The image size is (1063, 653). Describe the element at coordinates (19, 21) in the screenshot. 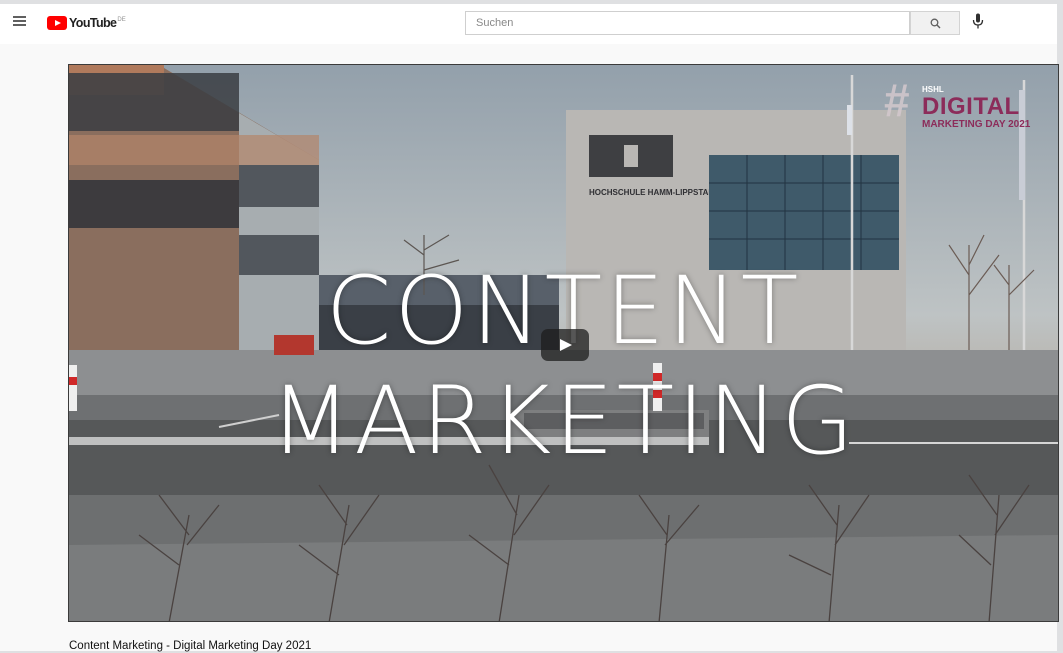

I see `hamburger-menu-icon` at that location.